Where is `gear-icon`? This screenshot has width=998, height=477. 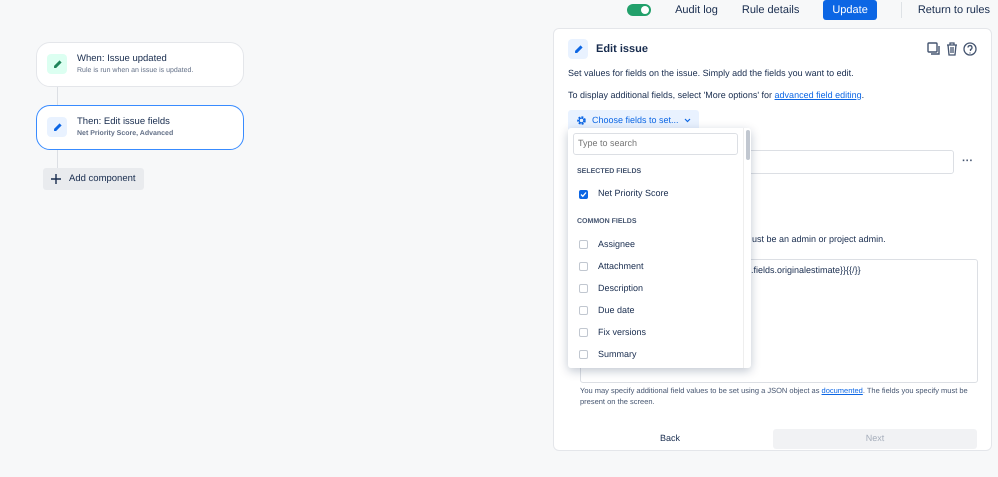
gear-icon is located at coordinates (581, 120).